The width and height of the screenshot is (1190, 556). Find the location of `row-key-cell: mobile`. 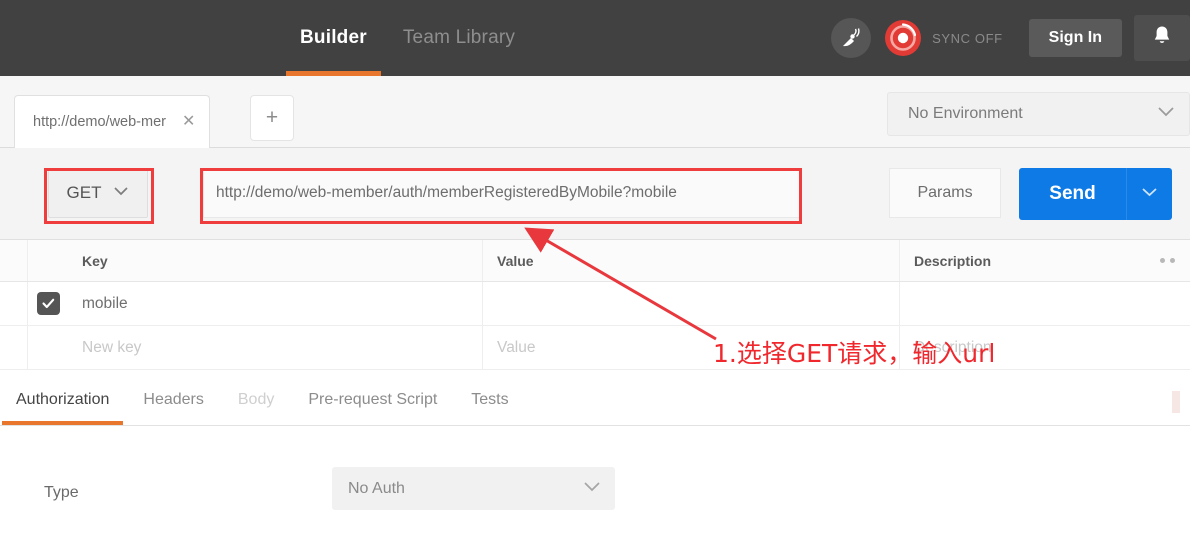

row-key-cell: mobile is located at coordinates (275, 303).